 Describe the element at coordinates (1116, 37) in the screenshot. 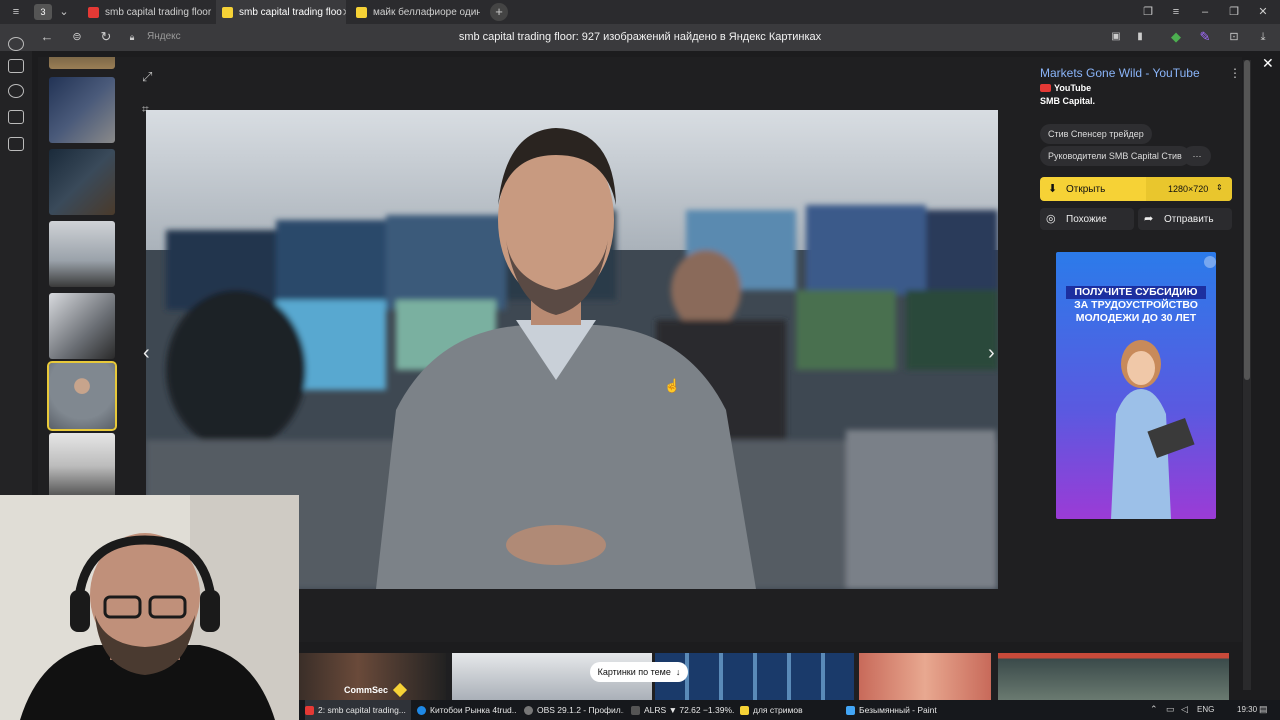

I see `reader-icon: ▣` at that location.